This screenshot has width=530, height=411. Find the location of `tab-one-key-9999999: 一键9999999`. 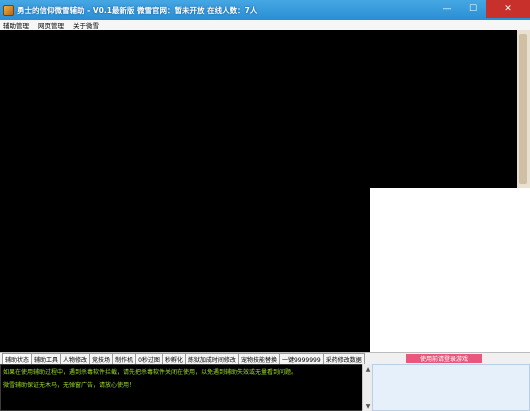

tab-one-key-9999999: 一键9999999 is located at coordinates (301, 358).